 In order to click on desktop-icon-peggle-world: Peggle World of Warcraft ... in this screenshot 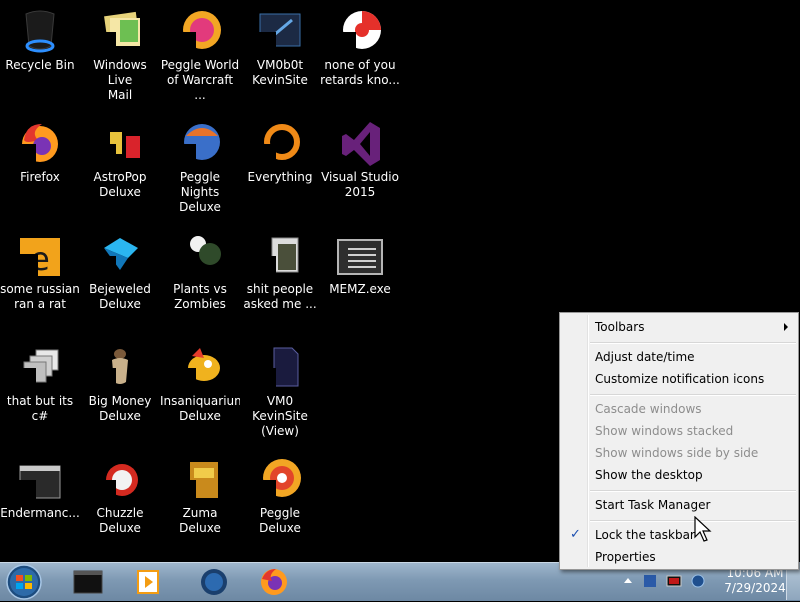, I will do `click(200, 54)`.